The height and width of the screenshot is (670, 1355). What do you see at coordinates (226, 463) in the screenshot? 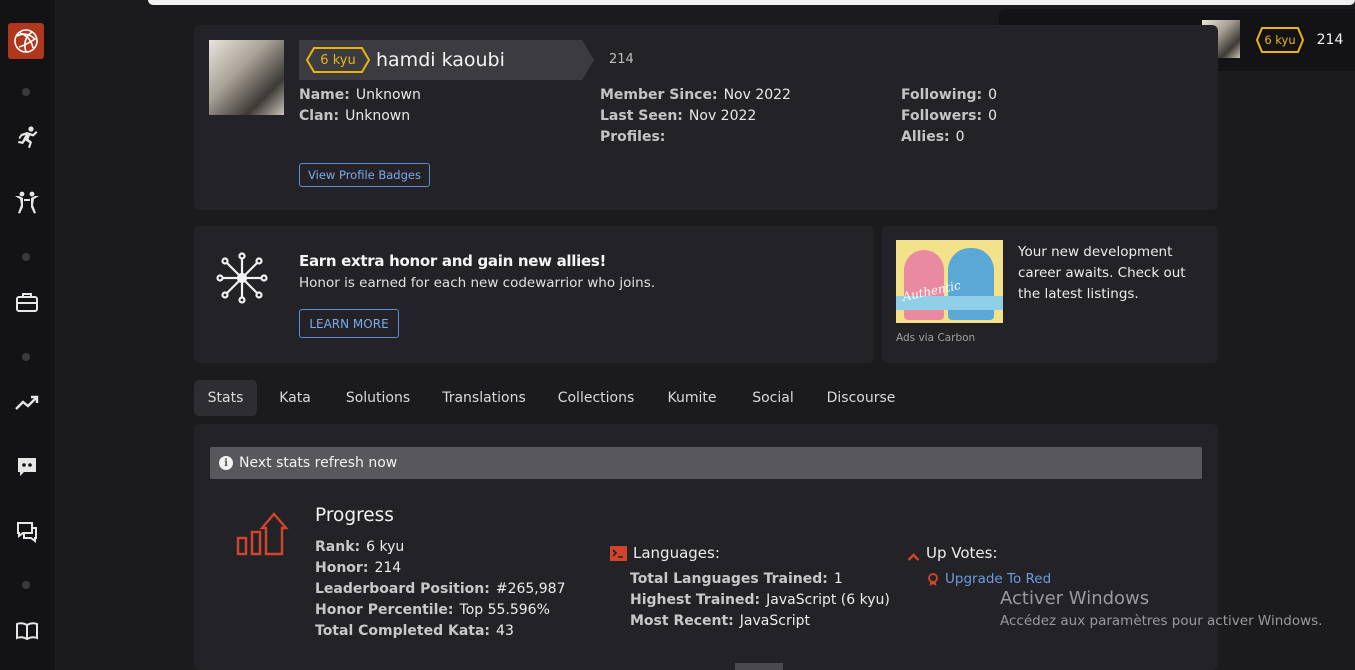
I see `info-icon: i` at bounding box center [226, 463].